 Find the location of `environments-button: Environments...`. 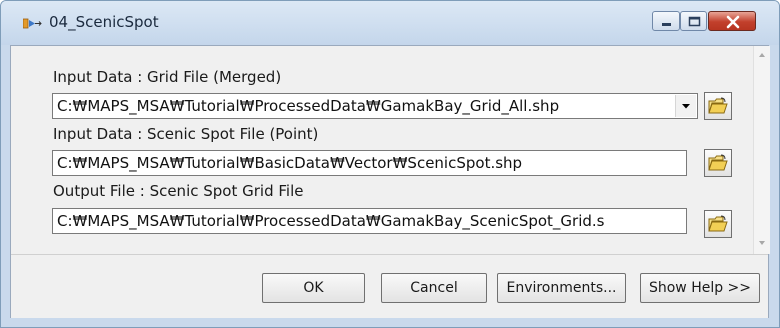

environments-button: Environments... is located at coordinates (561, 288).